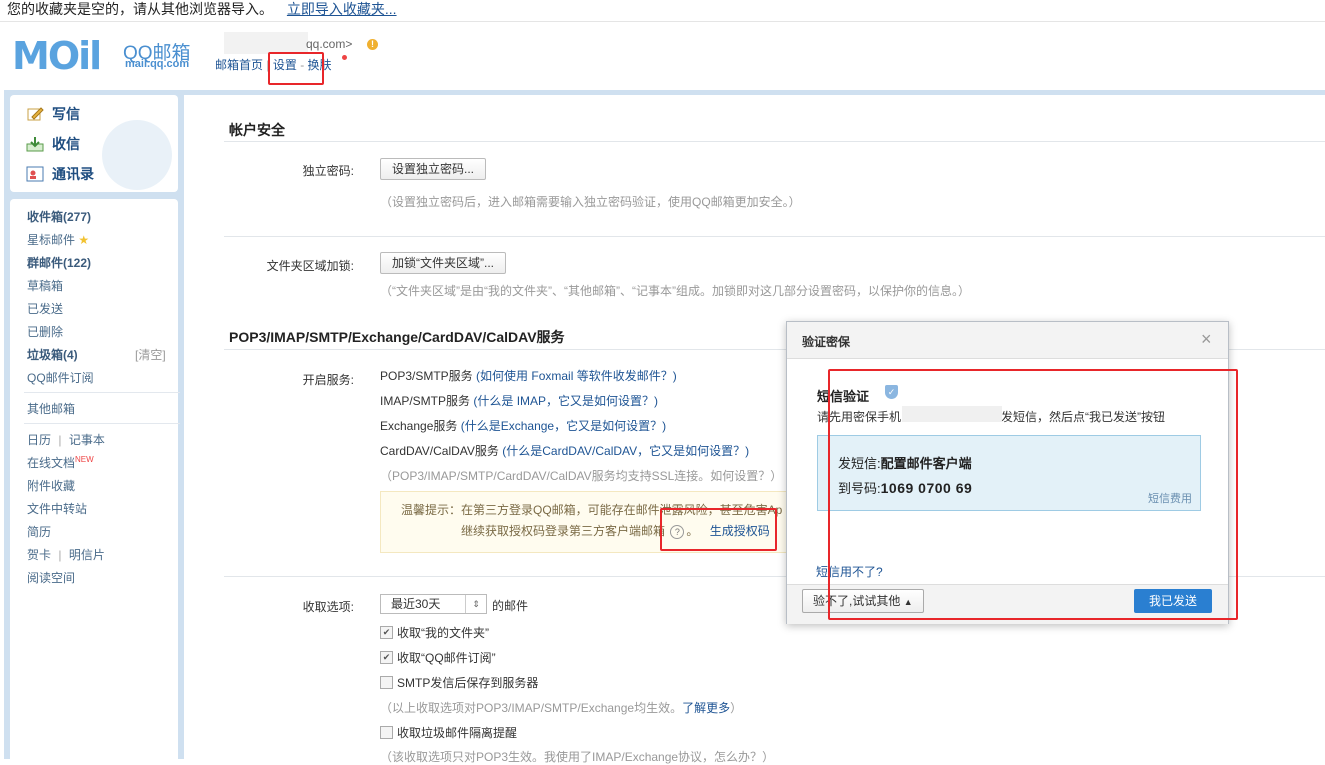  I want to click on settings-link: 设置, so click(285, 65).